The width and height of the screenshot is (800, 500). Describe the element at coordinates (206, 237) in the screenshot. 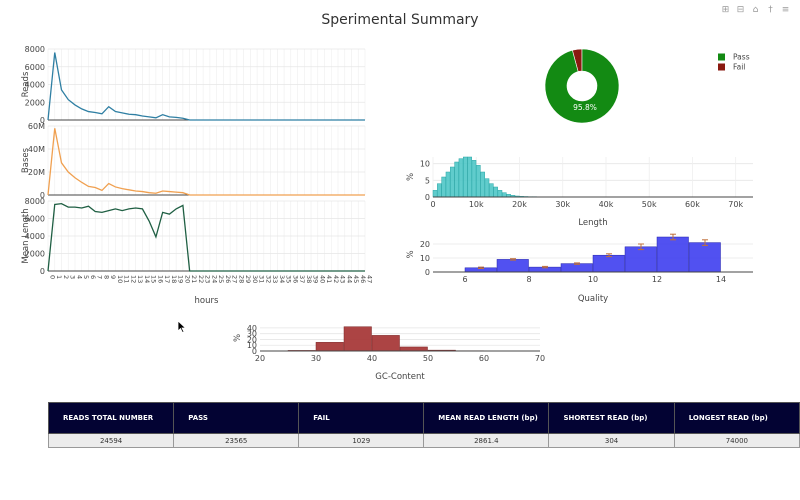

I see `series-line-mean_length` at that location.